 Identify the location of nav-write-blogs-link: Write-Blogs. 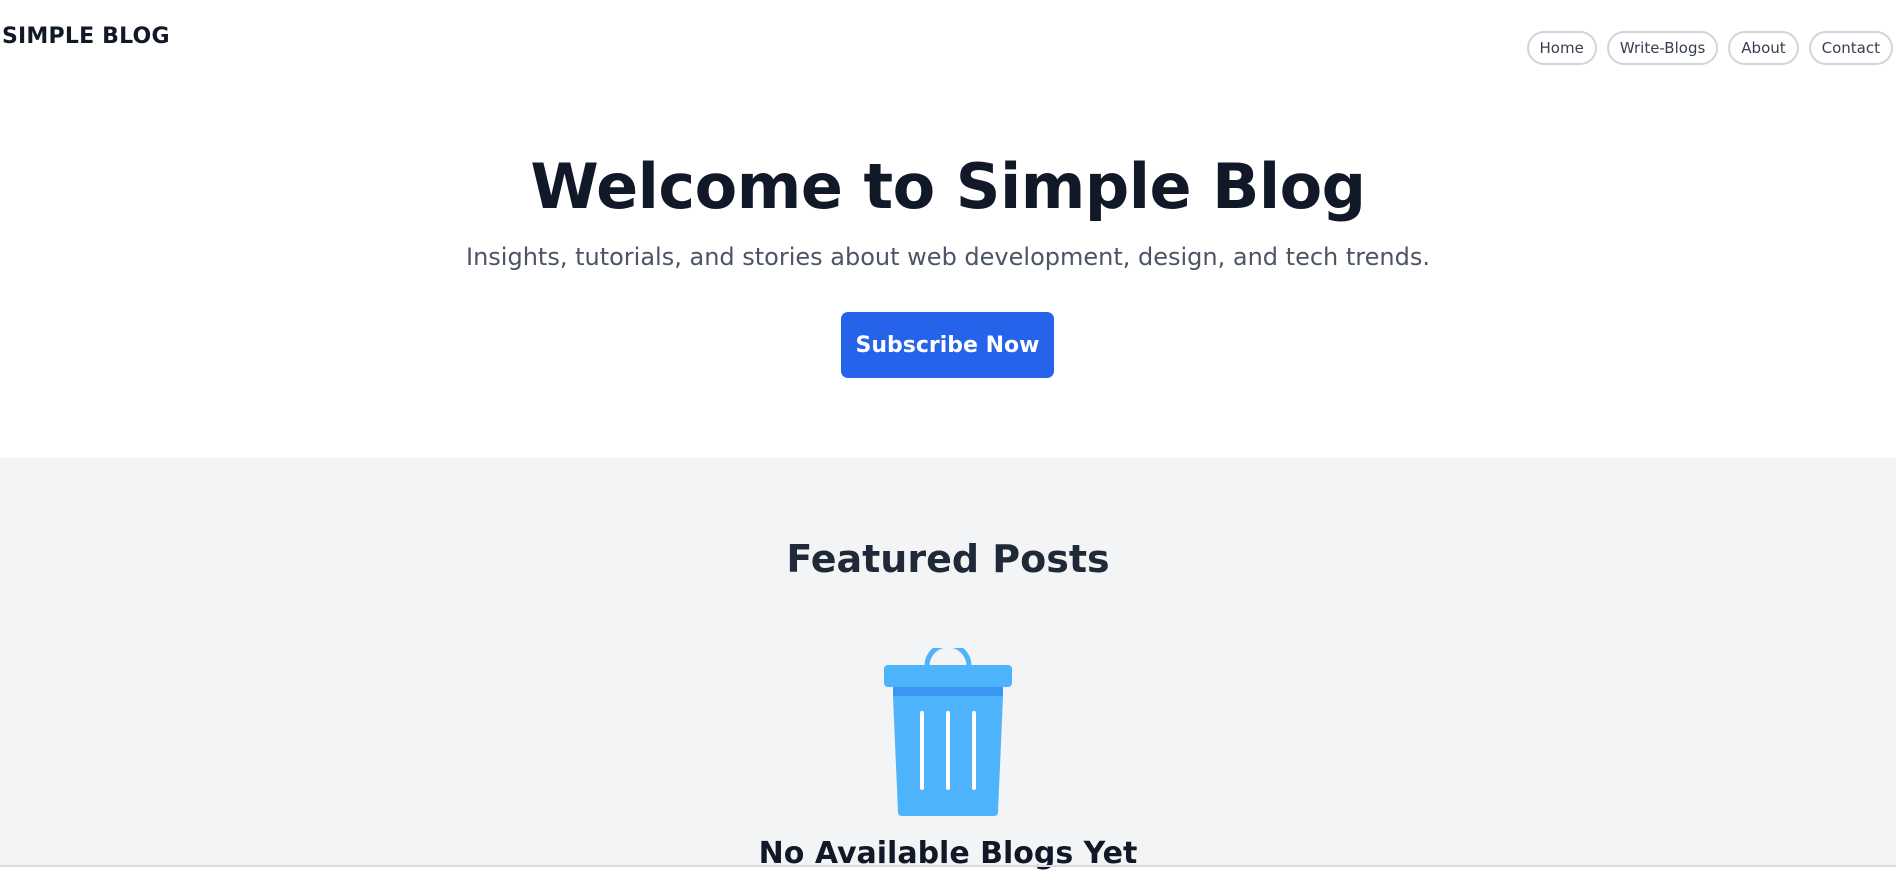
(1662, 48).